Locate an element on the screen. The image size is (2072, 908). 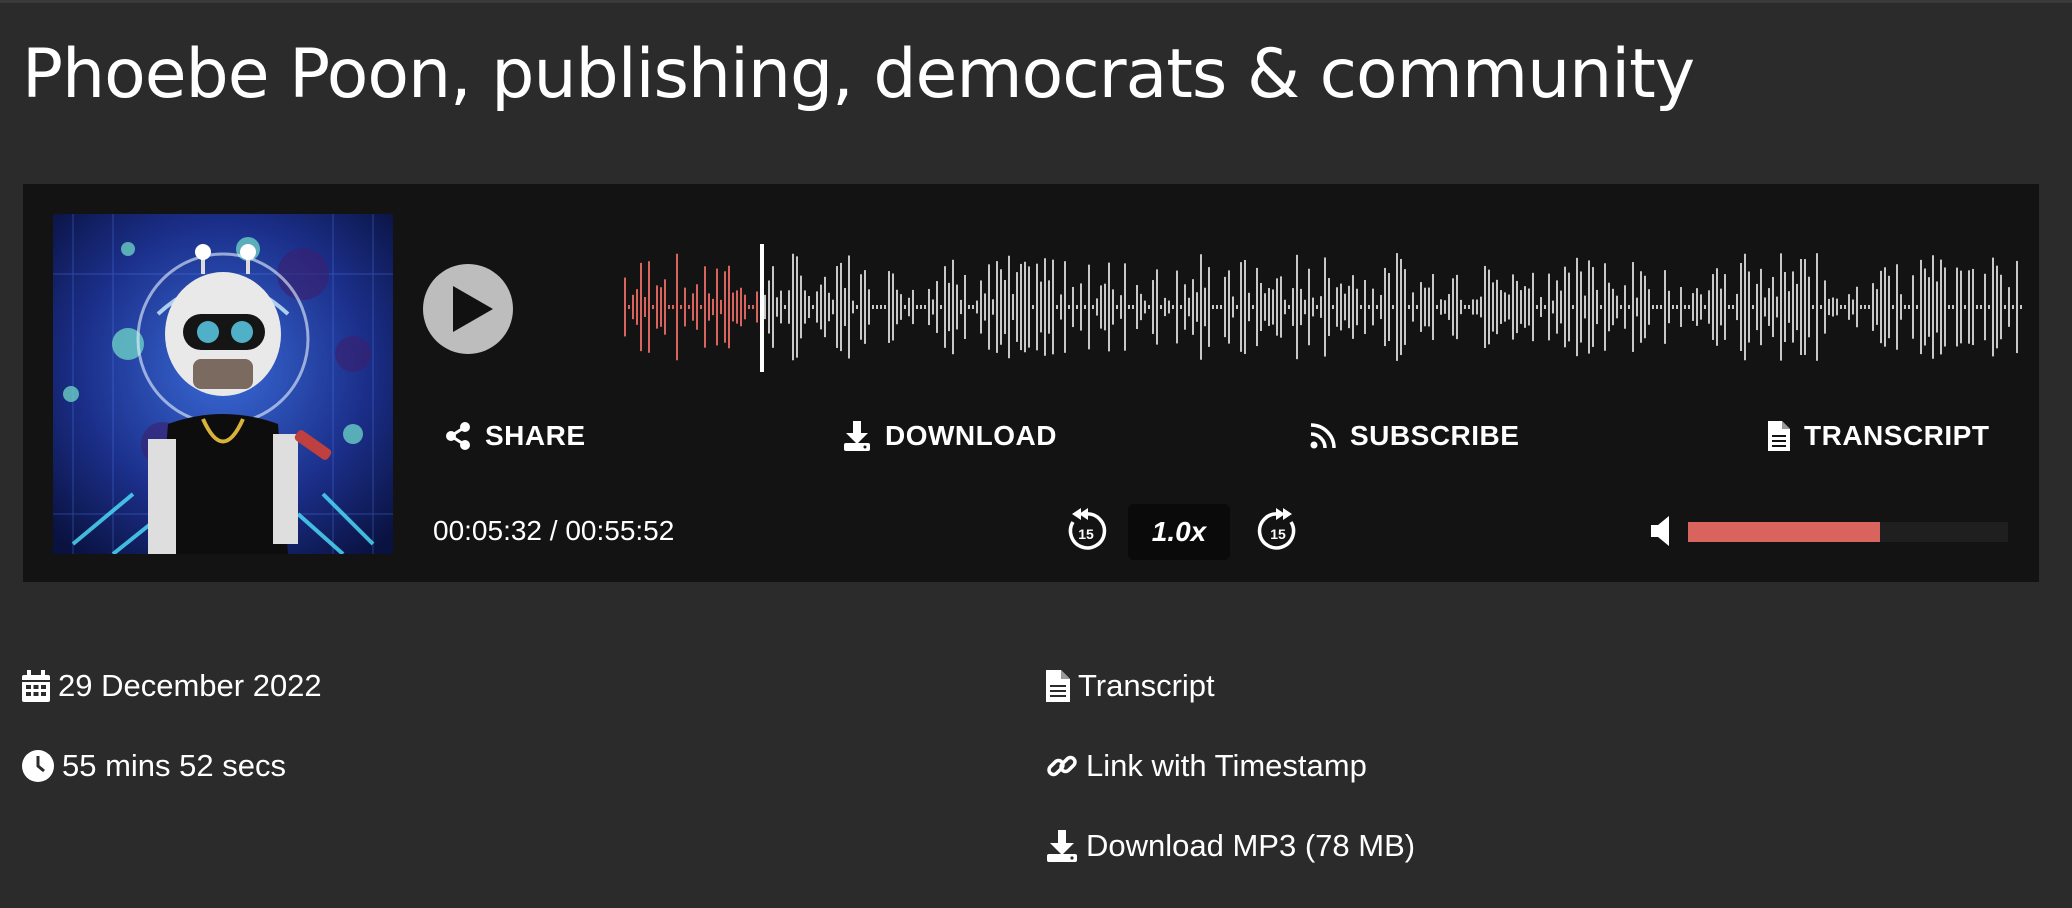
timestamp-link: Link with Timestamp is located at coordinates (1206, 766).